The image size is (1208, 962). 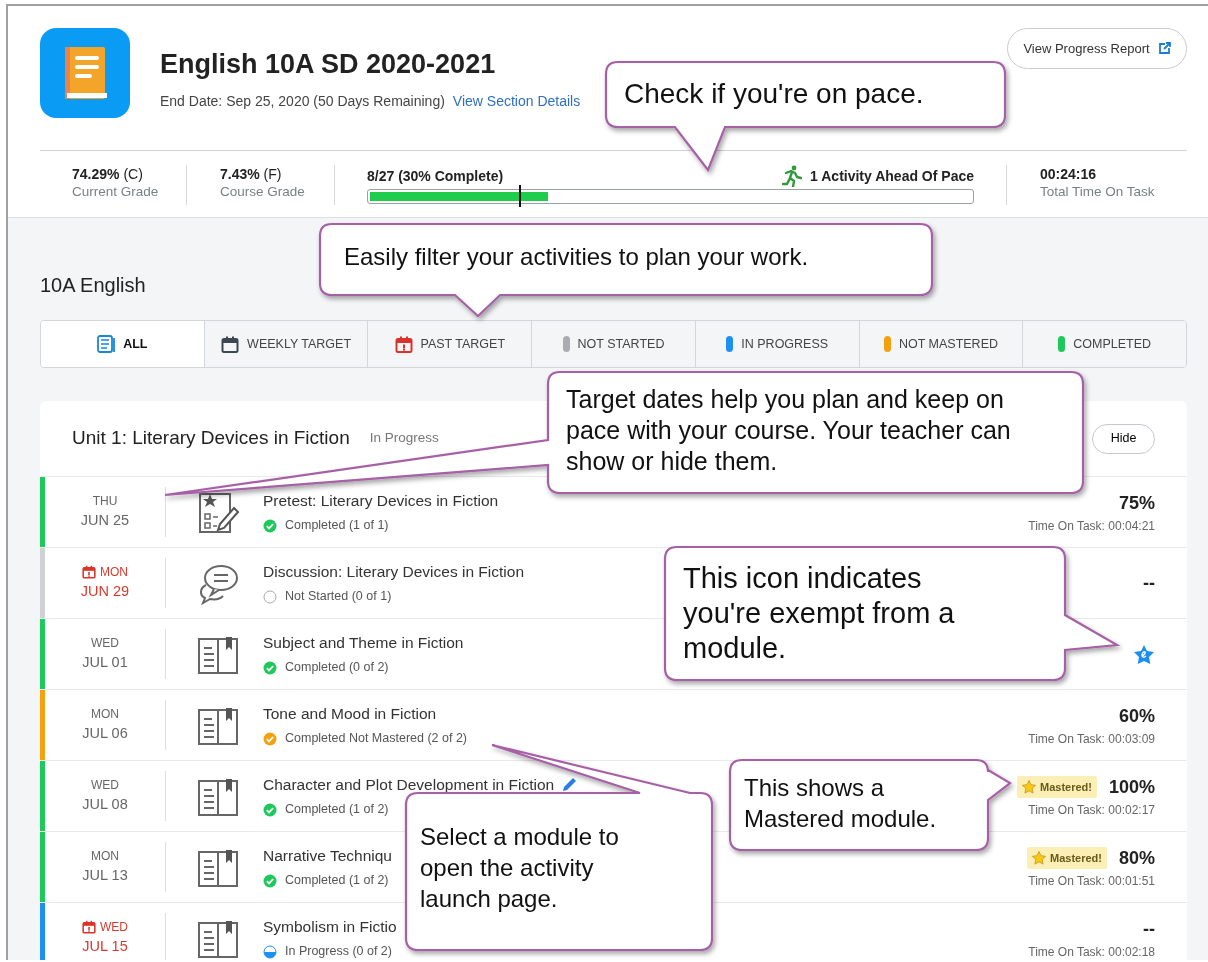 I want to click on score: 80%, so click(x=1136, y=858).